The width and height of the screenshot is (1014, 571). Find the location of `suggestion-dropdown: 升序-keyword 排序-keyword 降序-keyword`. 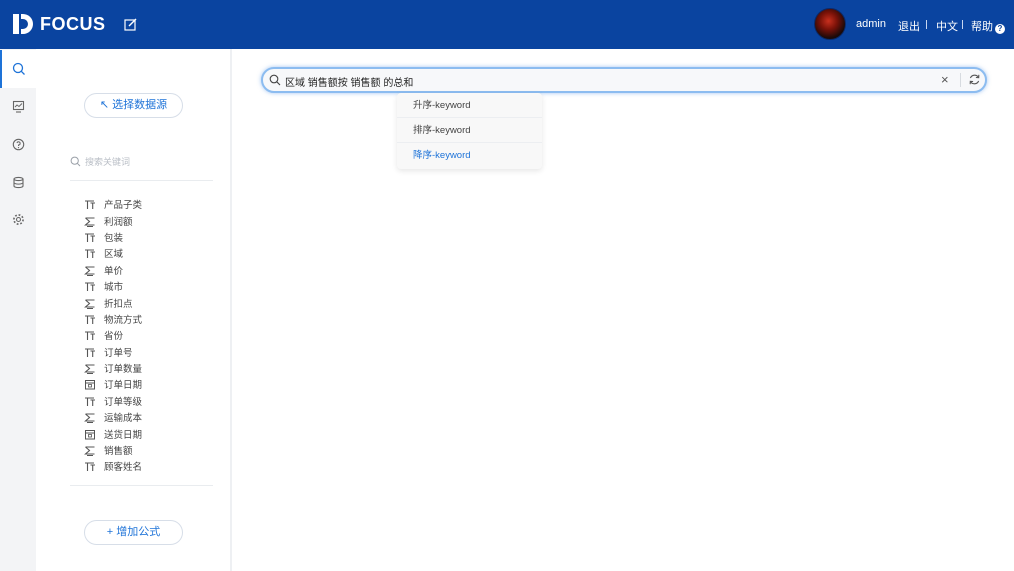

suggestion-dropdown: 升序-keyword 排序-keyword 降序-keyword is located at coordinates (469, 131).